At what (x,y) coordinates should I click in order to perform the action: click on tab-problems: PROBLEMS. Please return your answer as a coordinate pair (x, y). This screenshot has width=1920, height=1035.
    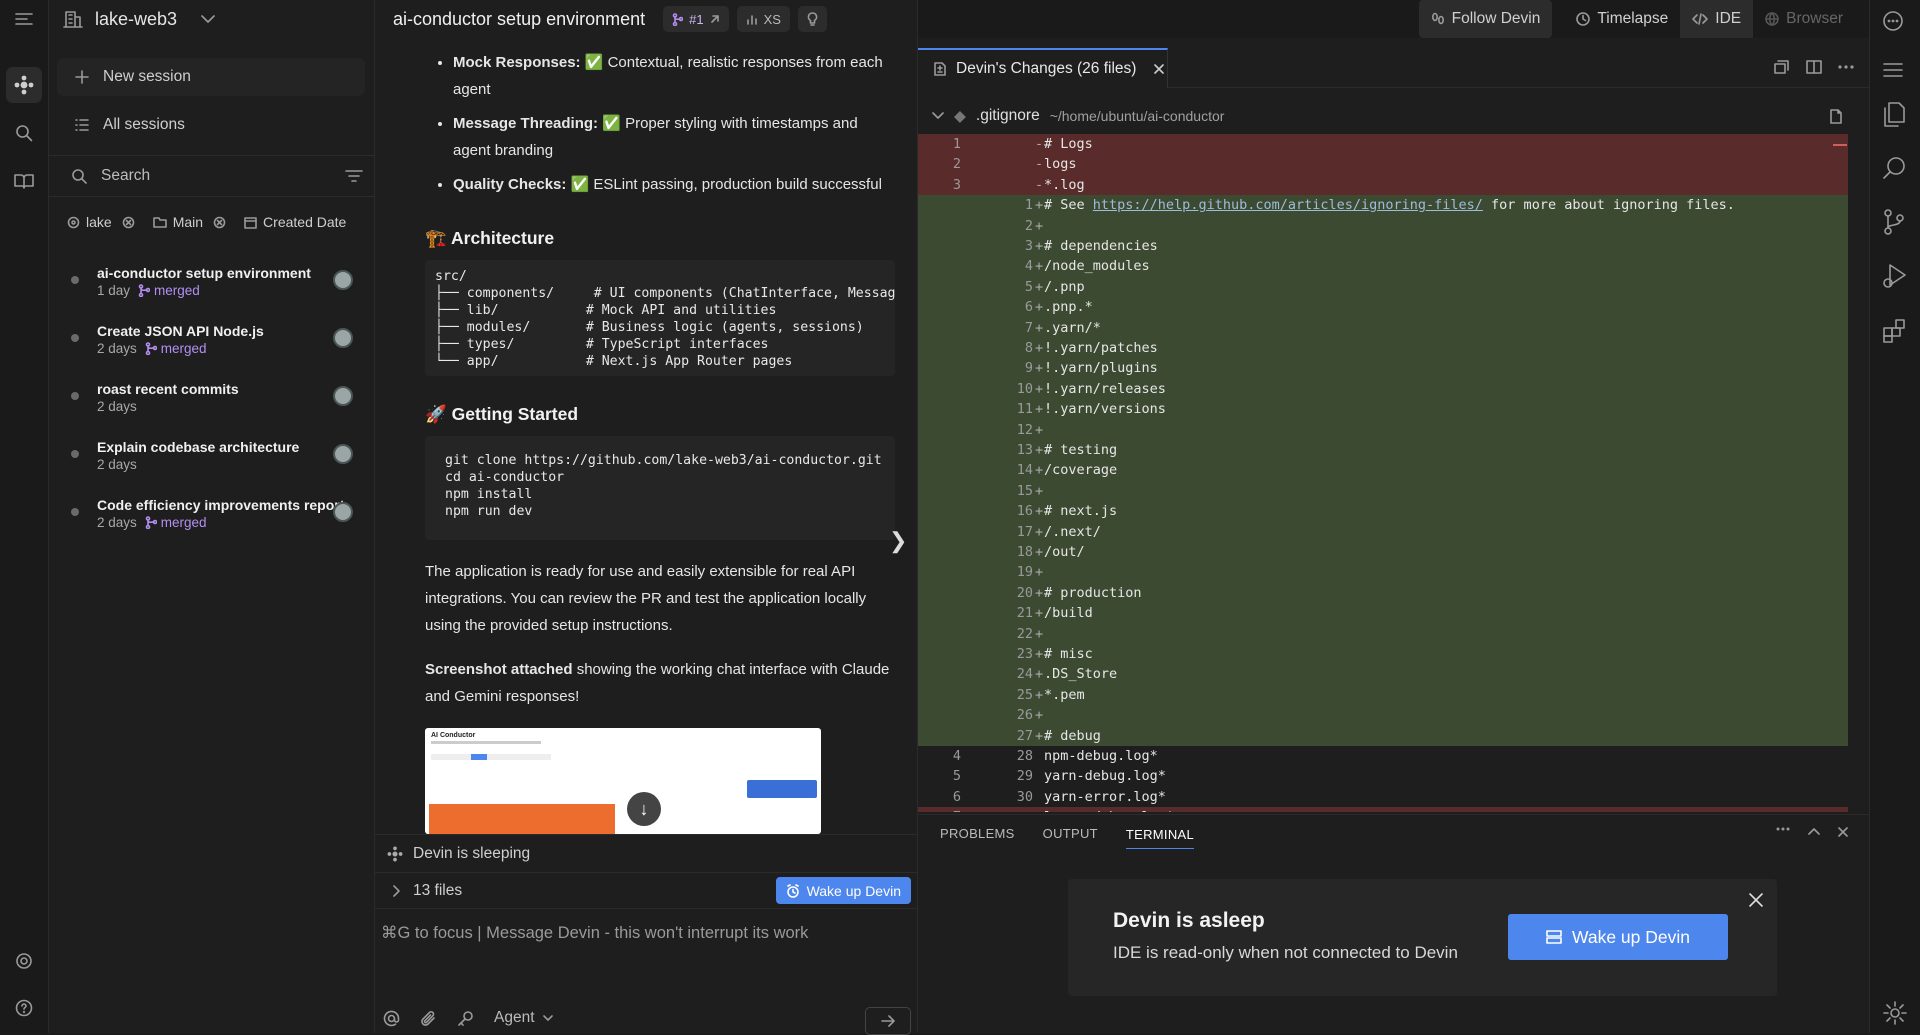
    Looking at the image, I should click on (977, 833).